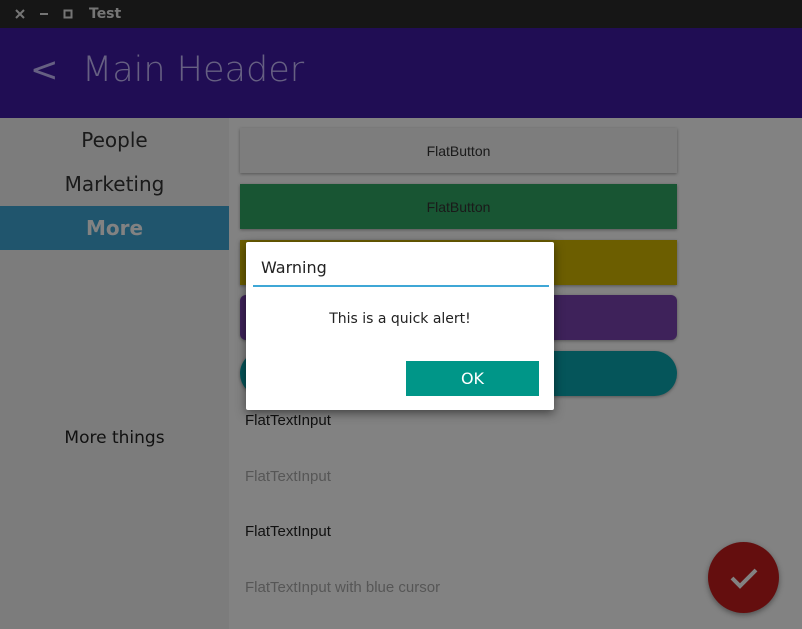 This screenshot has height=629, width=802. I want to click on ok-button-label: OK, so click(472, 378).